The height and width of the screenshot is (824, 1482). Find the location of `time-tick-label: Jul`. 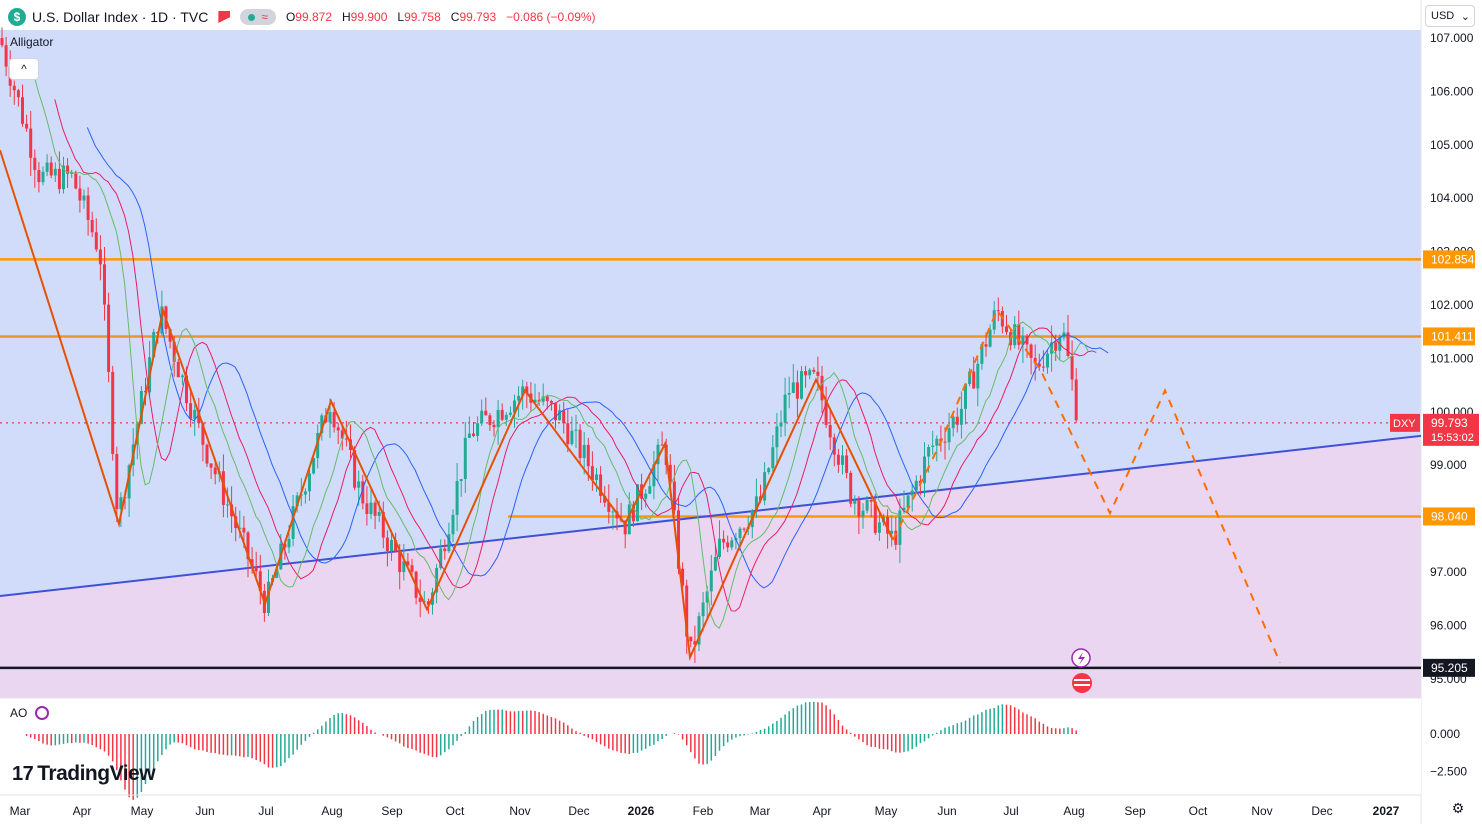

time-tick-label: Jul is located at coordinates (1010, 811).